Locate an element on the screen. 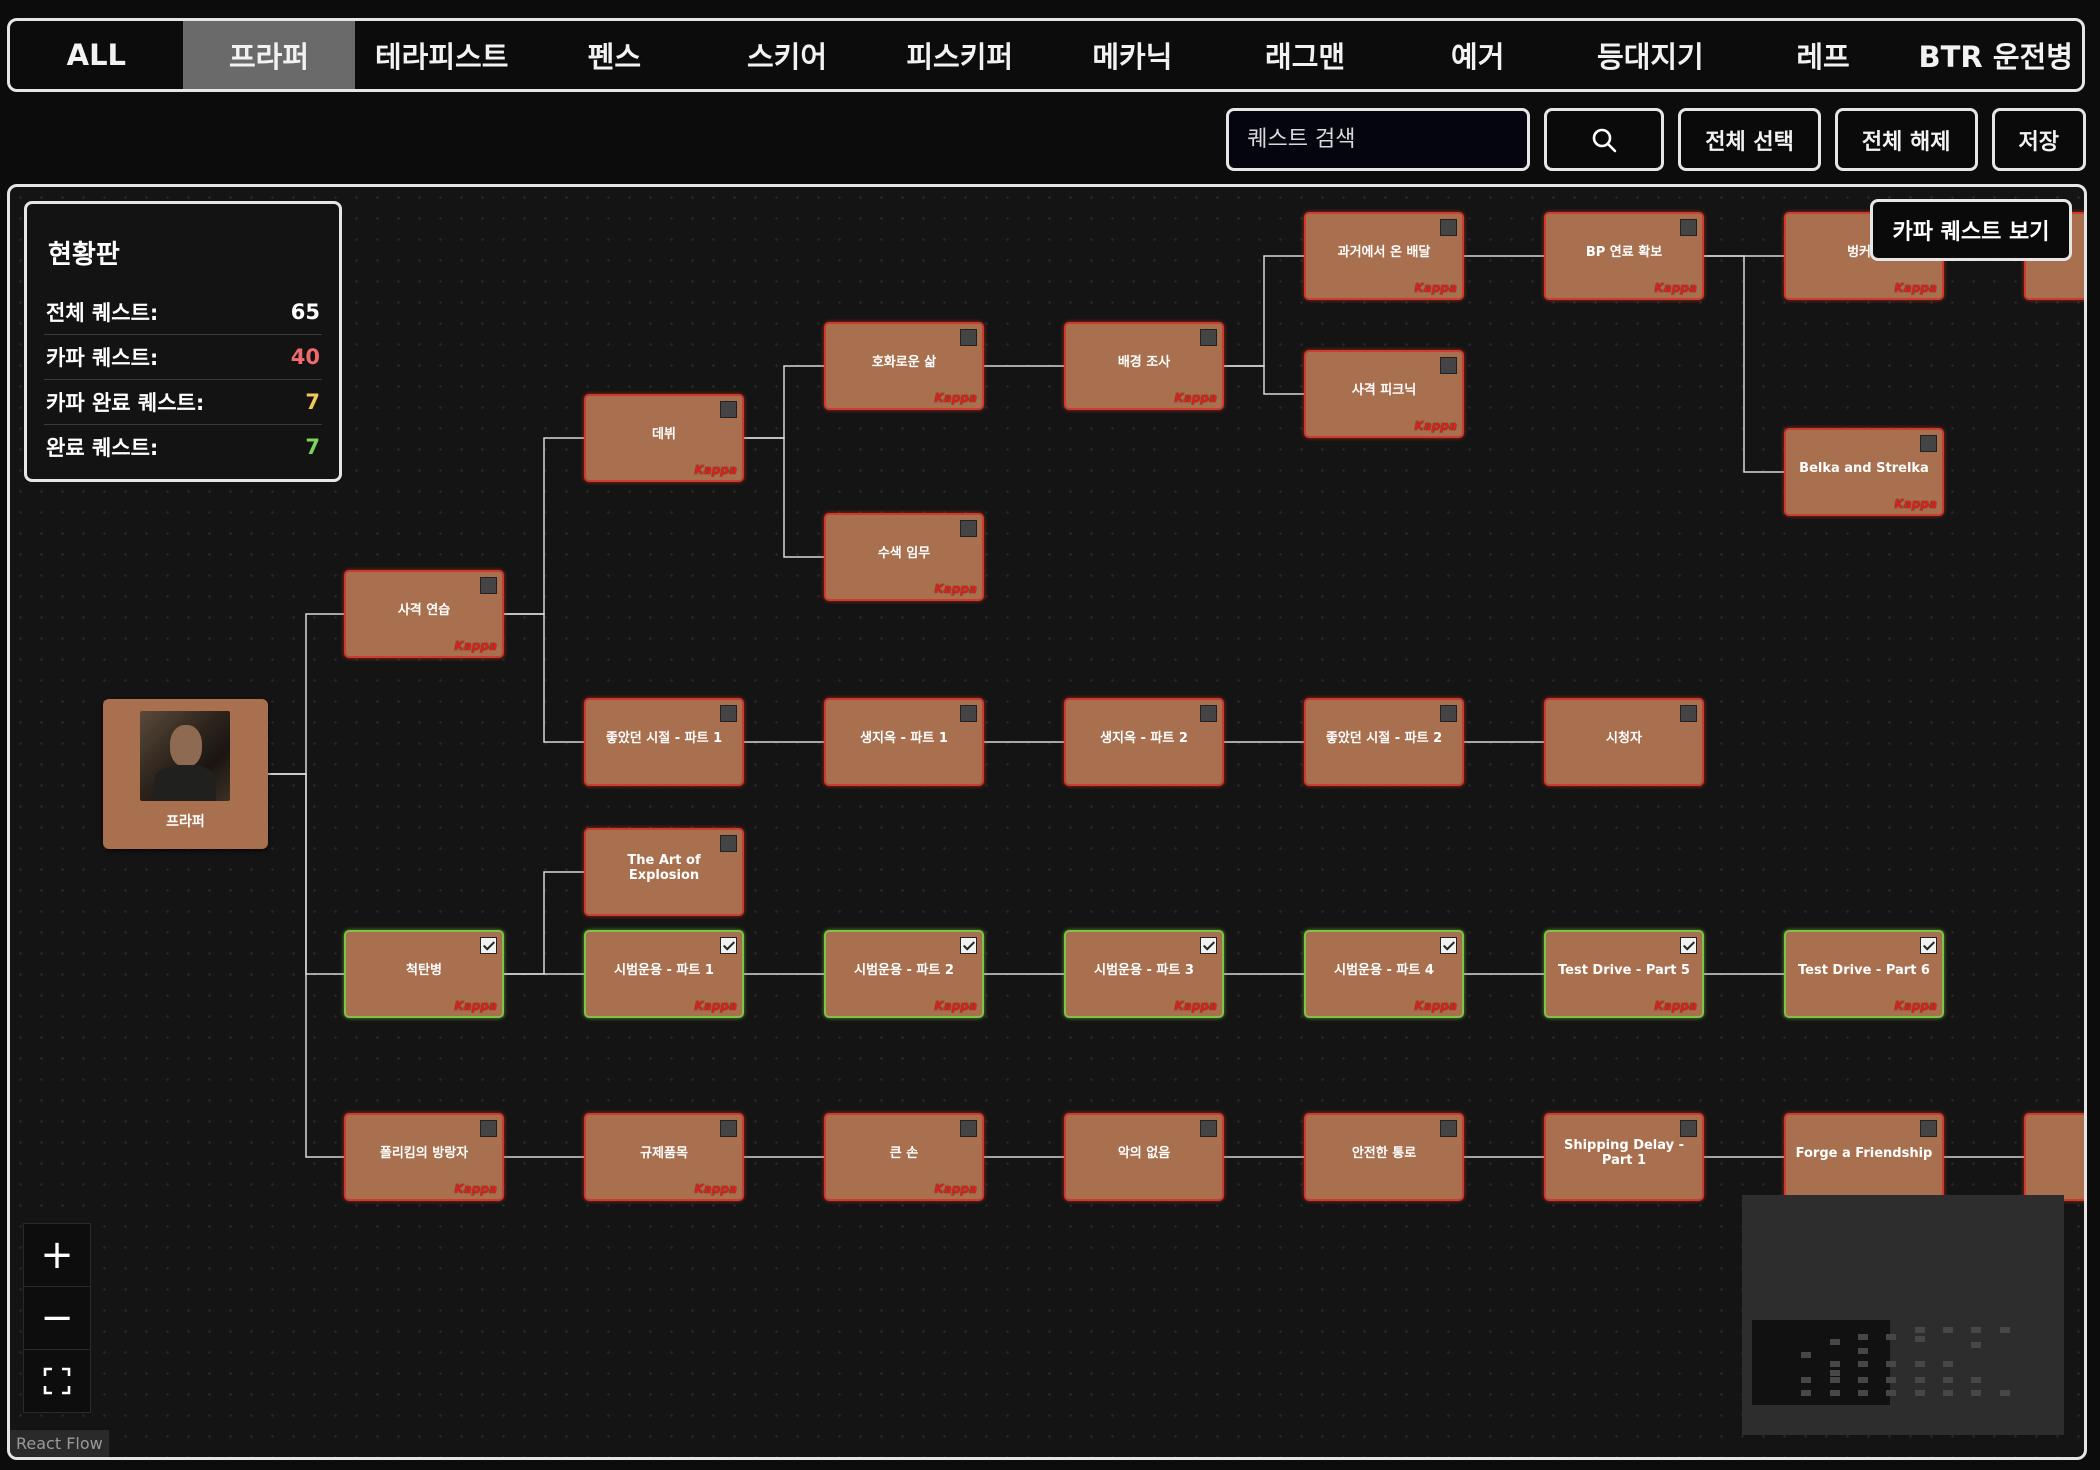 This screenshot has width=2100, height=1470. quest-node: 시범운용 - 파트 2 Kappa is located at coordinates (904, 974).